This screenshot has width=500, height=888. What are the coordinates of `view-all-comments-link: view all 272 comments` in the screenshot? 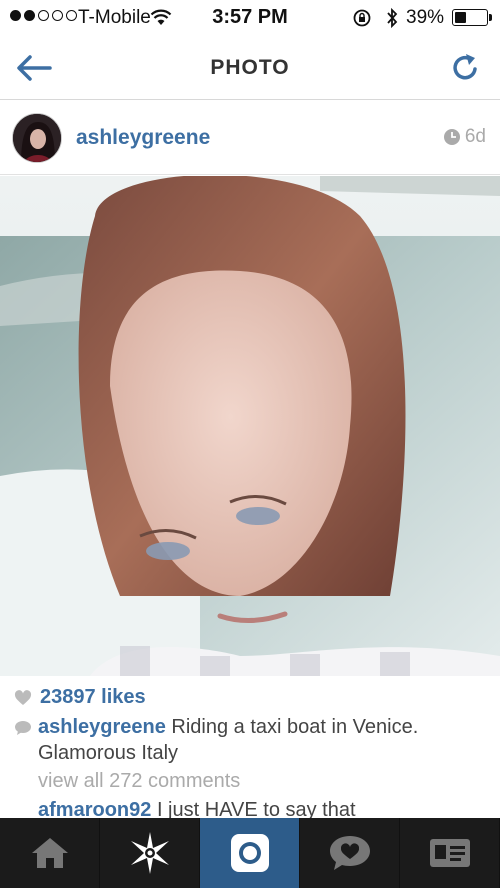 It's located at (139, 781).